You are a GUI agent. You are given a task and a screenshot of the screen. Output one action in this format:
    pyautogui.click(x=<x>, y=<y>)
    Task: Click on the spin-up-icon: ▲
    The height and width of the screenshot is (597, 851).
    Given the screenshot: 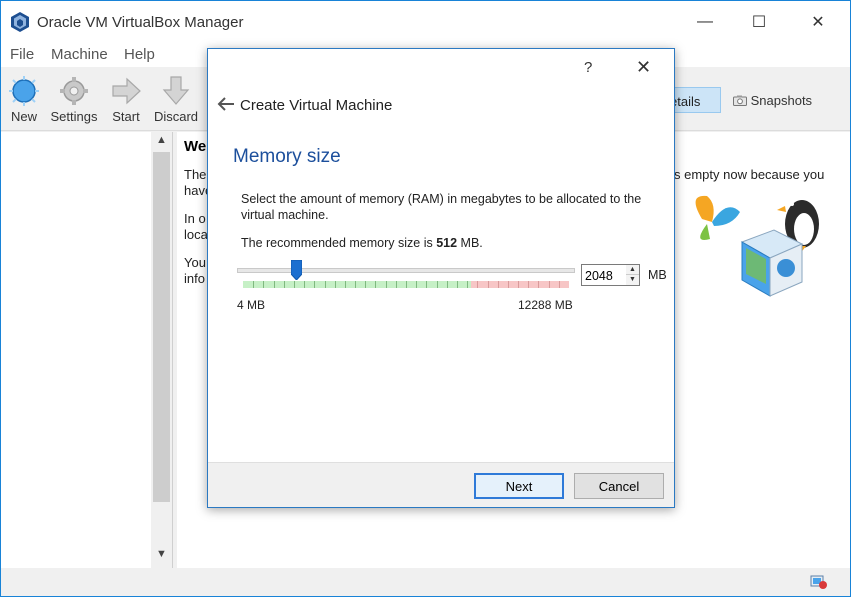 What is the action you would take?
    pyautogui.click(x=632, y=270)
    